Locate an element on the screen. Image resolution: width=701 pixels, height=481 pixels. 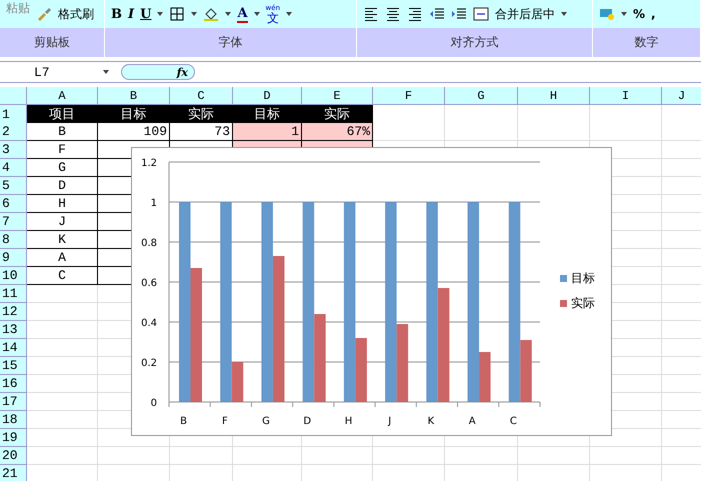
column-header: D is located at coordinates (267, 96).